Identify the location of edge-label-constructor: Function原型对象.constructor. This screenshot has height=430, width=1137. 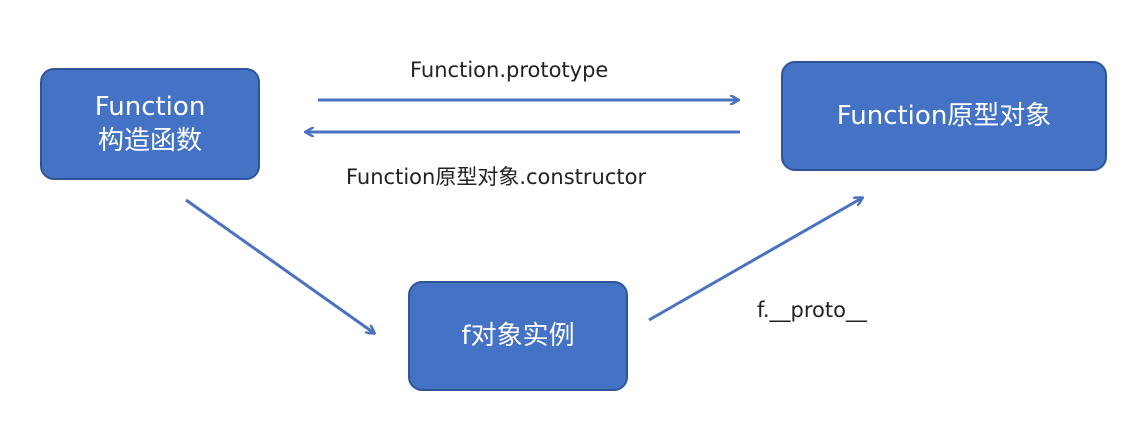
(496, 177).